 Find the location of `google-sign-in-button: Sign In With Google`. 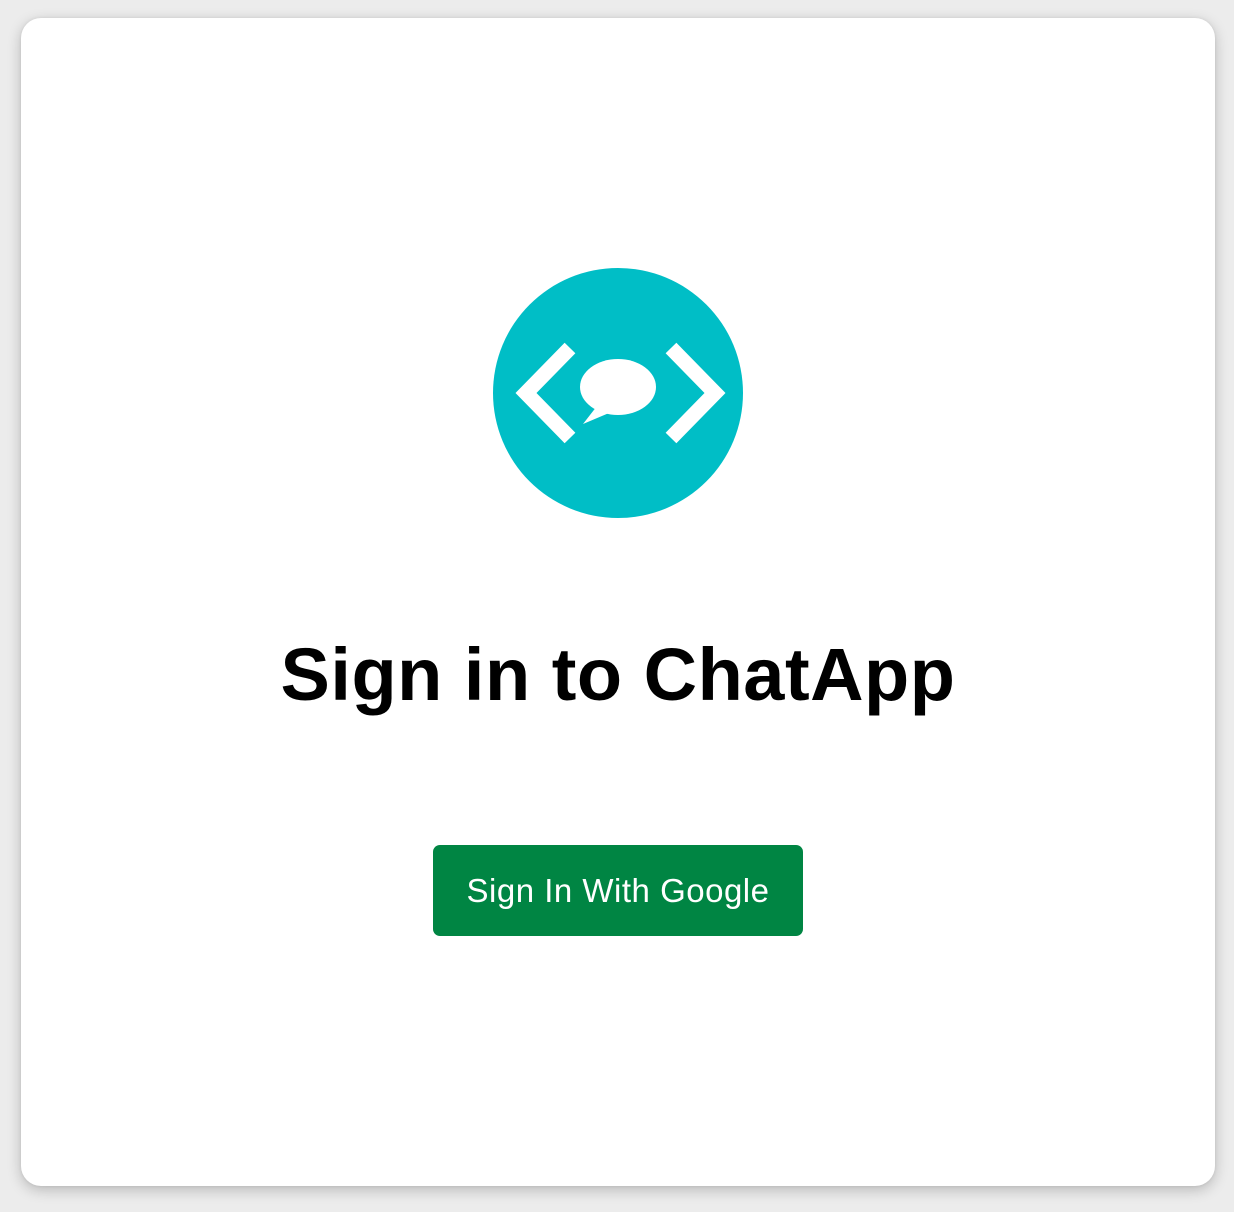

google-sign-in-button: Sign In With Google is located at coordinates (618, 890).